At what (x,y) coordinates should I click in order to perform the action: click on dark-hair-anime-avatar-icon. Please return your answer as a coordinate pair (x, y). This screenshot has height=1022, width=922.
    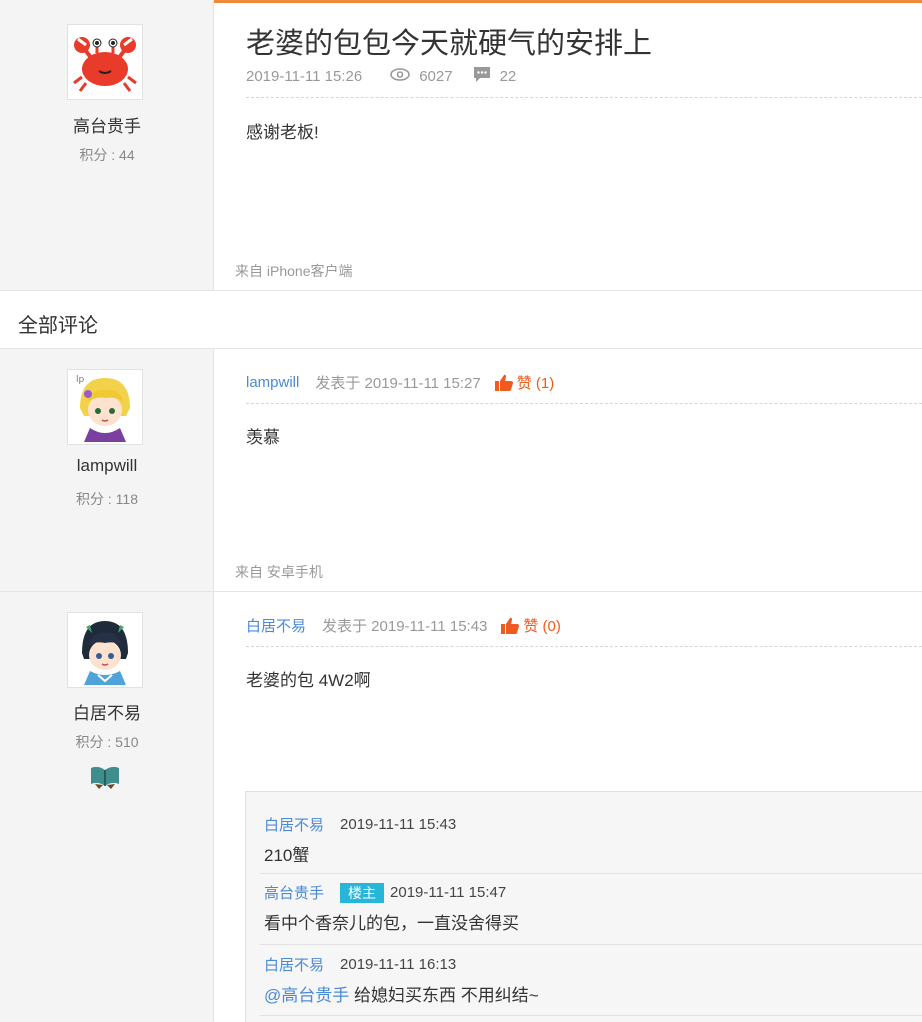
    Looking at the image, I should click on (105, 650).